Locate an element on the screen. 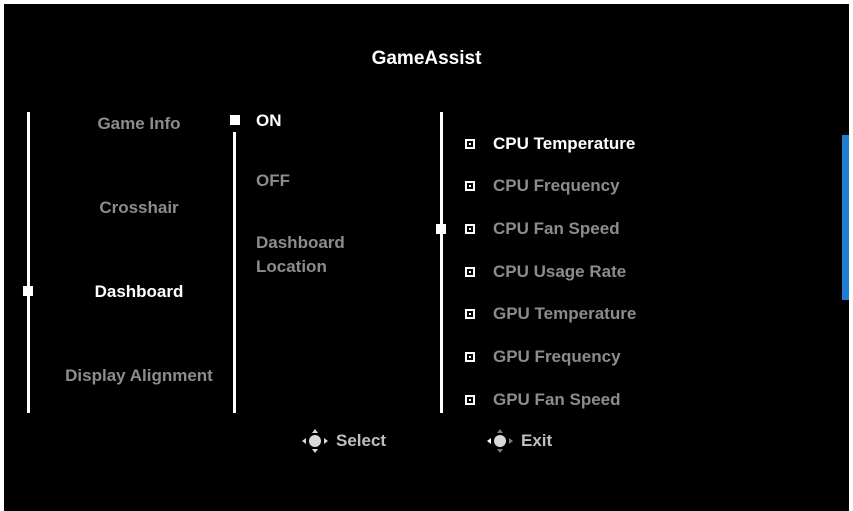 The image size is (853, 511). mid-selection-marker is located at coordinates (235, 120).